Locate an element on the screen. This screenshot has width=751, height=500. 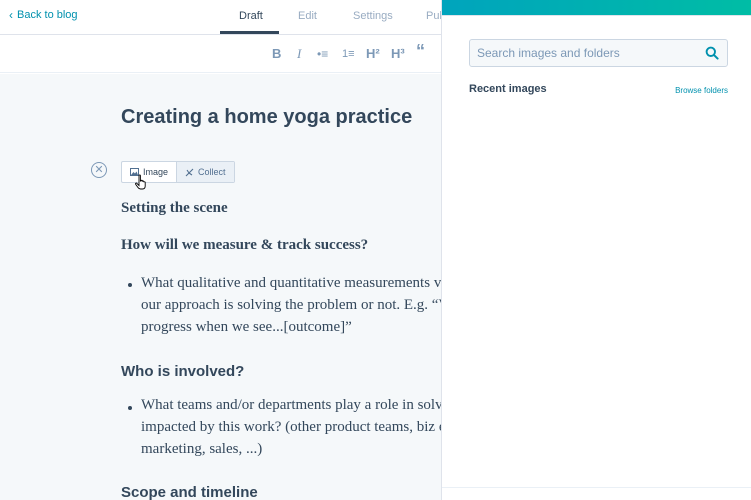
blockquote-button: “ is located at coordinates (420, 51).